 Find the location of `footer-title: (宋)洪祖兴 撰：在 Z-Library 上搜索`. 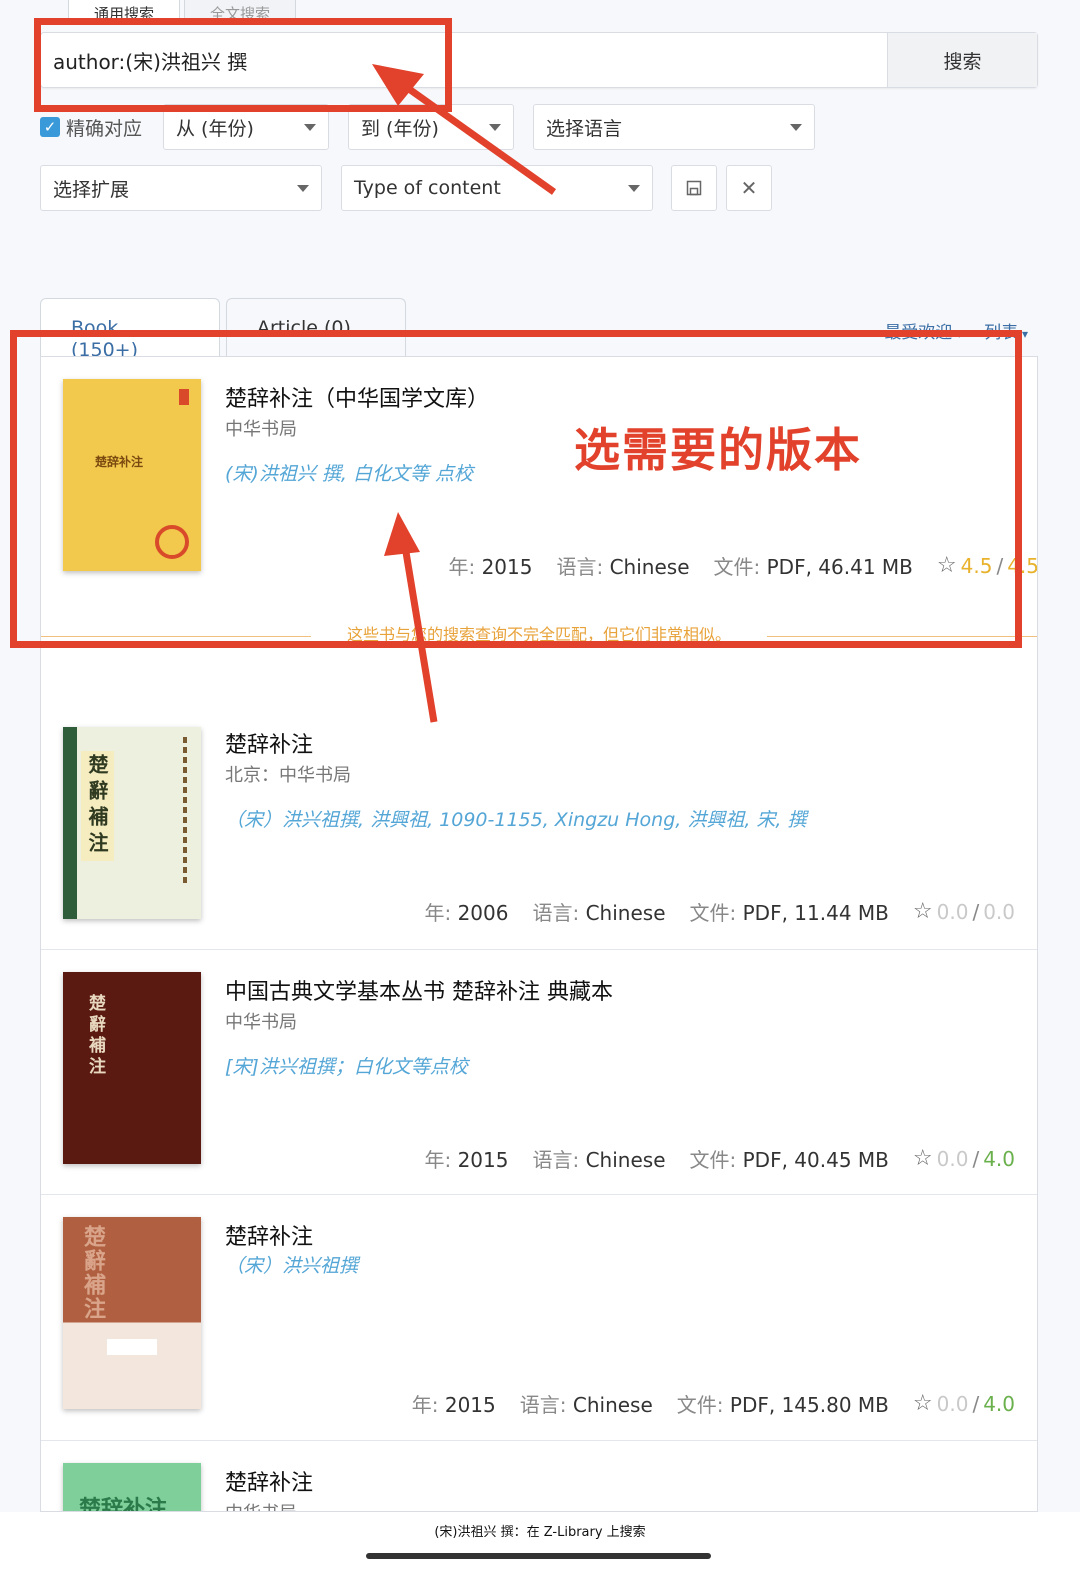

footer-title: (宋)洪祖兴 撰：在 Z-Library 上搜索 is located at coordinates (540, 1542).